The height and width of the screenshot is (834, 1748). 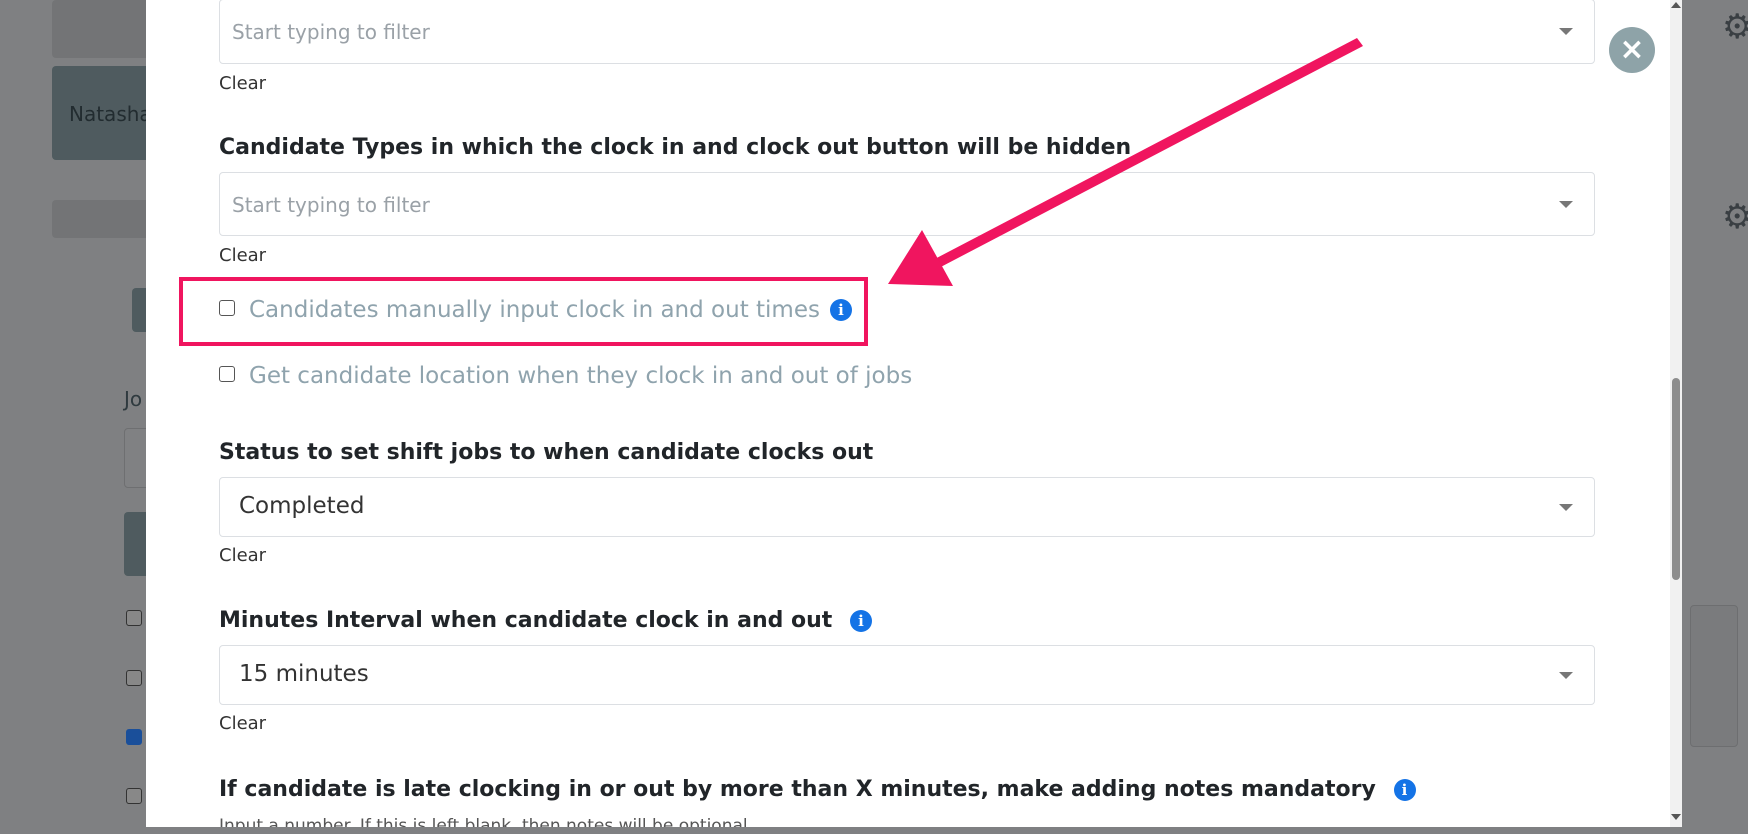 What do you see at coordinates (907, 204) in the screenshot?
I see `candidate-types-select: Start typing to filter` at bounding box center [907, 204].